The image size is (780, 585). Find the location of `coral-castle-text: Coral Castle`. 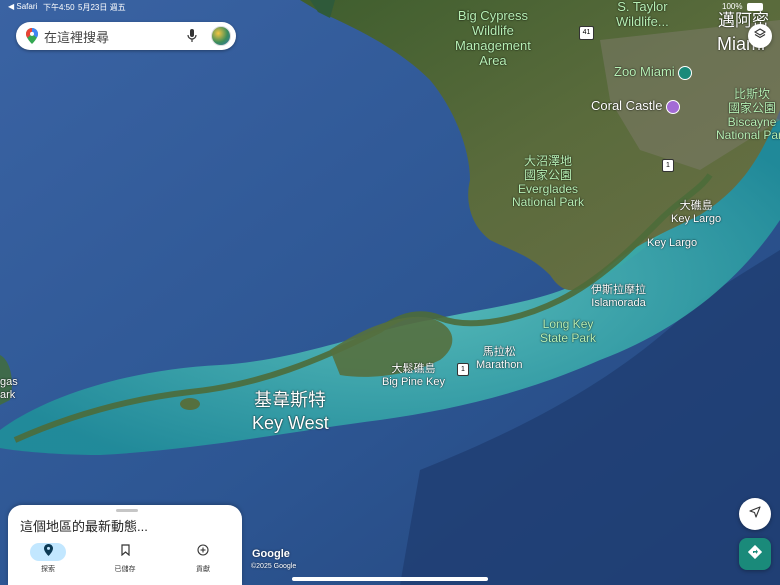

coral-castle-text: Coral Castle is located at coordinates (627, 105).